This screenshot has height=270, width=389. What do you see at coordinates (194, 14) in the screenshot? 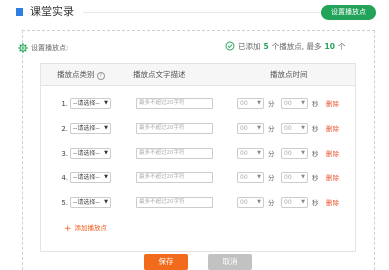
I see `header: 课堂实录 设置播放点` at bounding box center [194, 14].